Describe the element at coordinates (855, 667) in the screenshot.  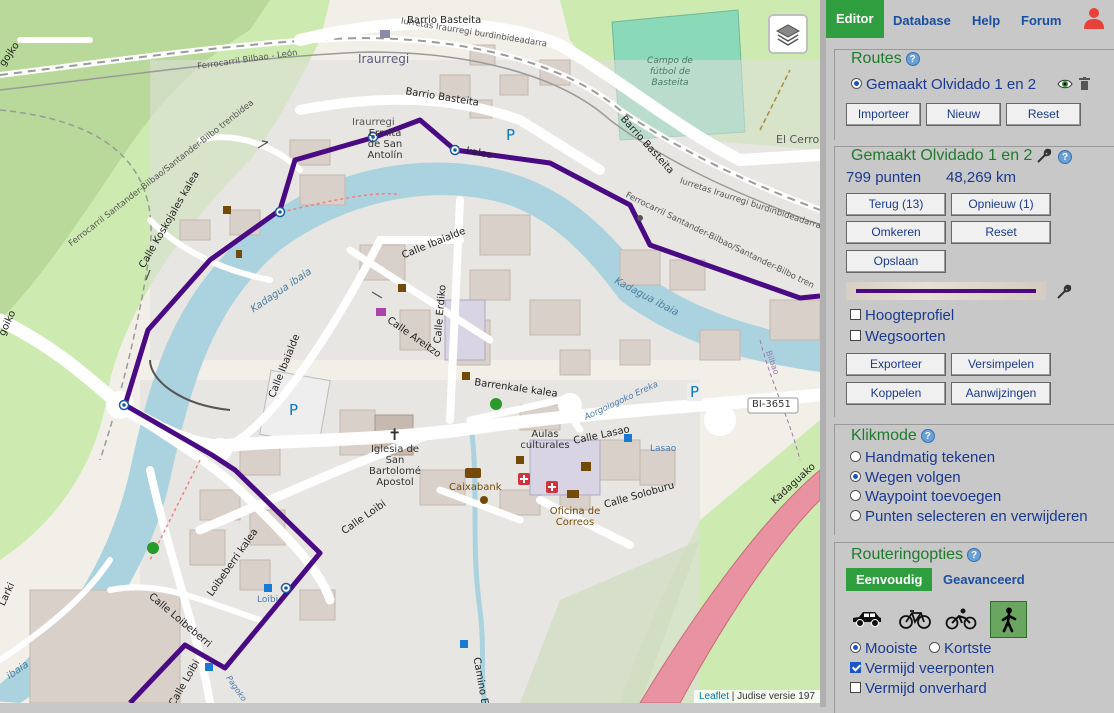
I see `avoid-ferries-checkbox` at that location.